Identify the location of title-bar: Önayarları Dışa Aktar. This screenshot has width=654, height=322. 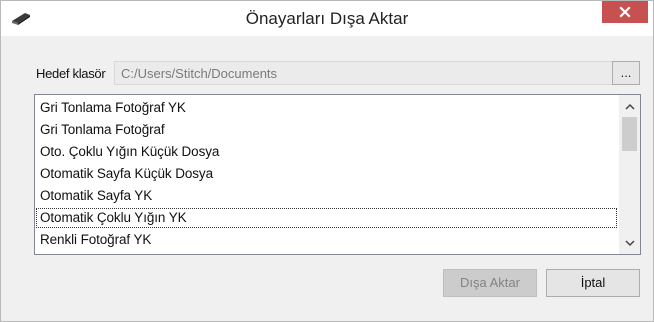
(327, 18).